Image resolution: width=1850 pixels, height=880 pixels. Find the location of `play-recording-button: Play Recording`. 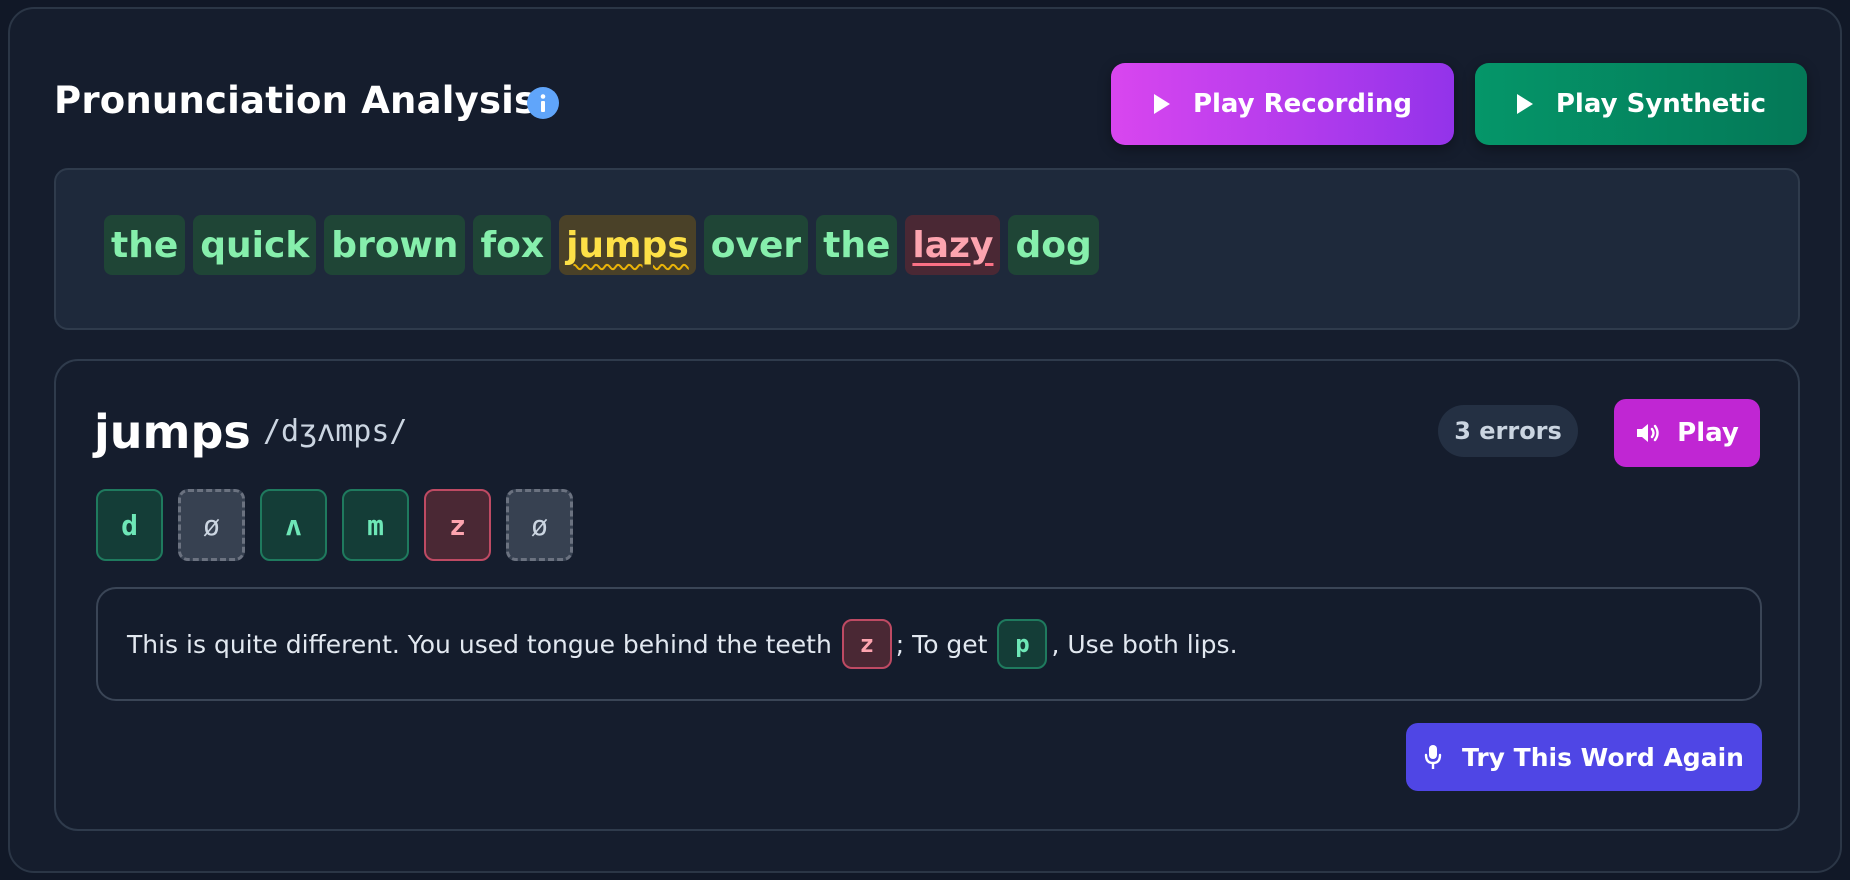

play-recording-button: Play Recording is located at coordinates (1282, 104).